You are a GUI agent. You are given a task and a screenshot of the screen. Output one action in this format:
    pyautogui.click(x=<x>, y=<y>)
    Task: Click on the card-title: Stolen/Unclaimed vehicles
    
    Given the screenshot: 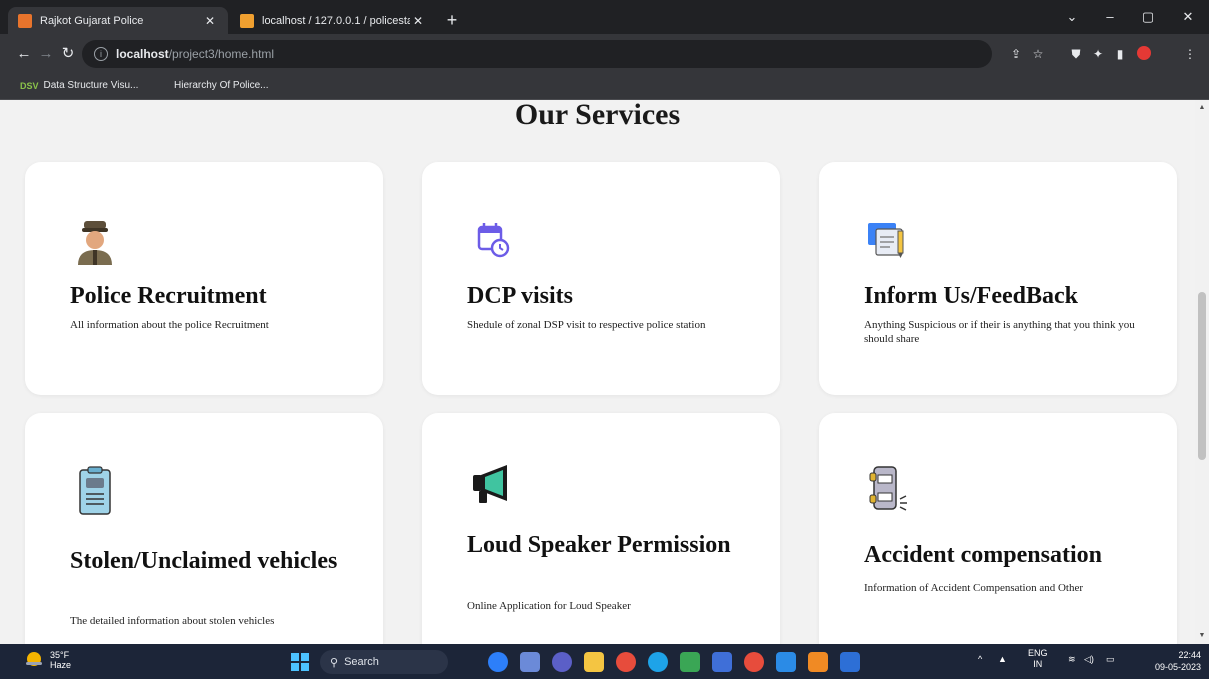 What is the action you would take?
    pyautogui.click(x=204, y=561)
    